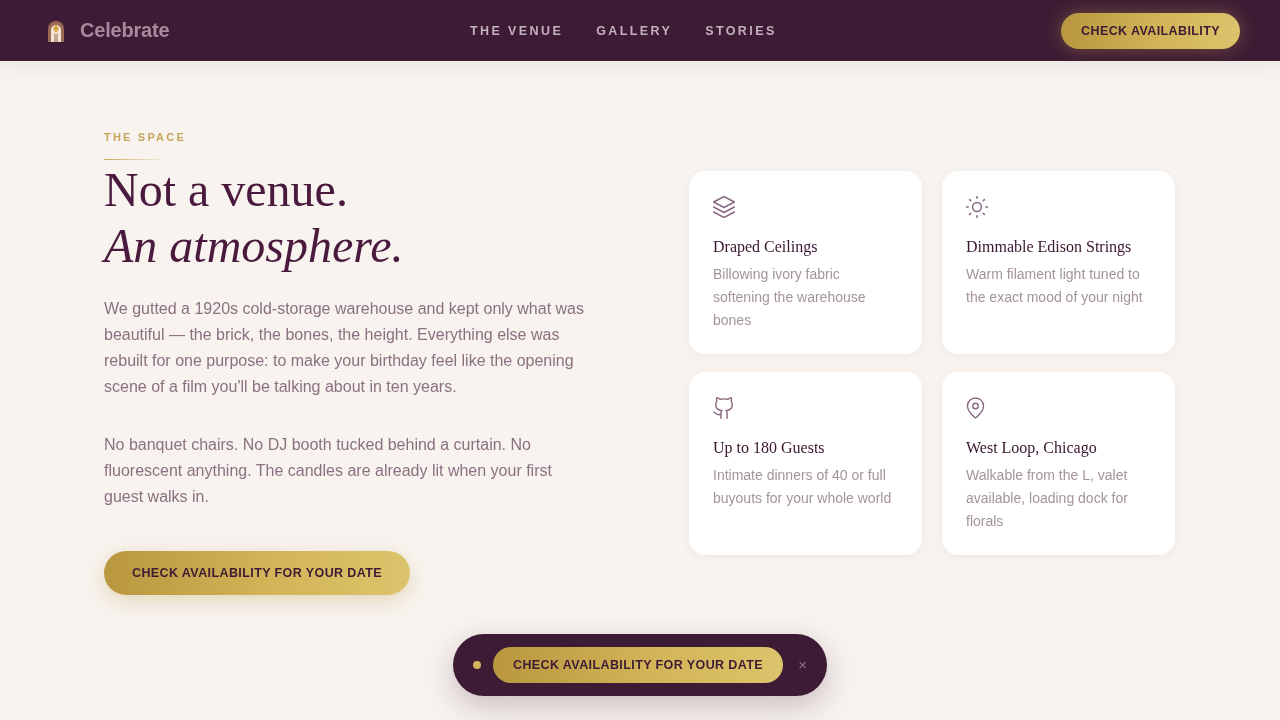 The height and width of the screenshot is (720, 1280). I want to click on feature-title: West Loop, Chicago, so click(1031, 448).